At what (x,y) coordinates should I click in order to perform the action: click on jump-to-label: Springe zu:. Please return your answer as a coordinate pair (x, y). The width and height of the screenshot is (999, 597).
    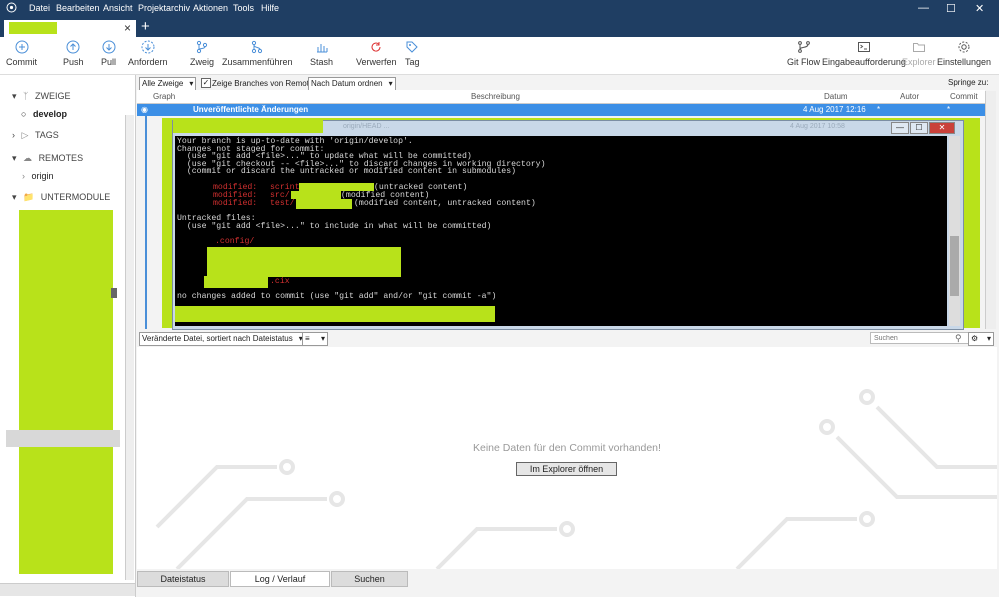
    Looking at the image, I should click on (968, 82).